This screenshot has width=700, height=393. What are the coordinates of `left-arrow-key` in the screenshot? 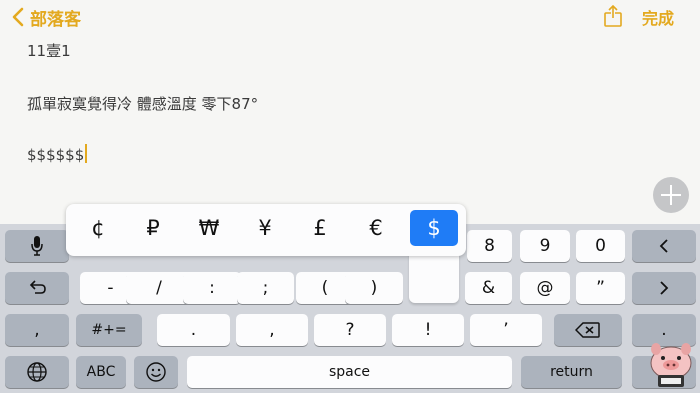 It's located at (664, 246).